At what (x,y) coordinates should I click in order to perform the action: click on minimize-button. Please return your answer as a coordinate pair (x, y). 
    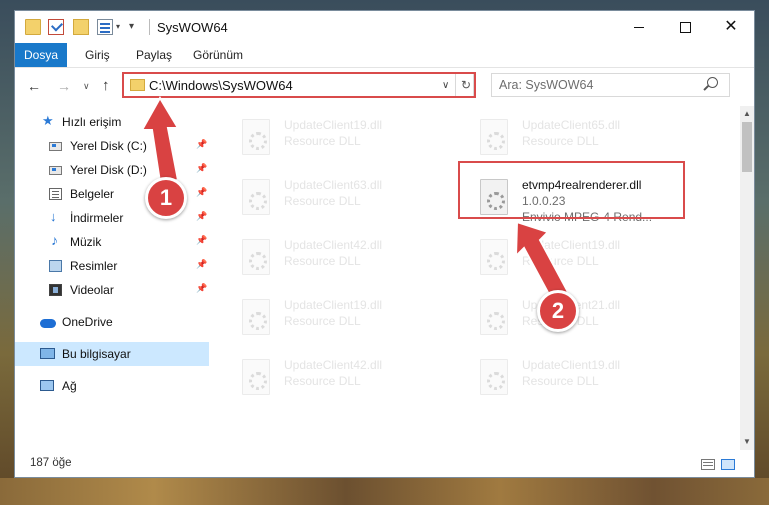
    Looking at the image, I should click on (639, 27).